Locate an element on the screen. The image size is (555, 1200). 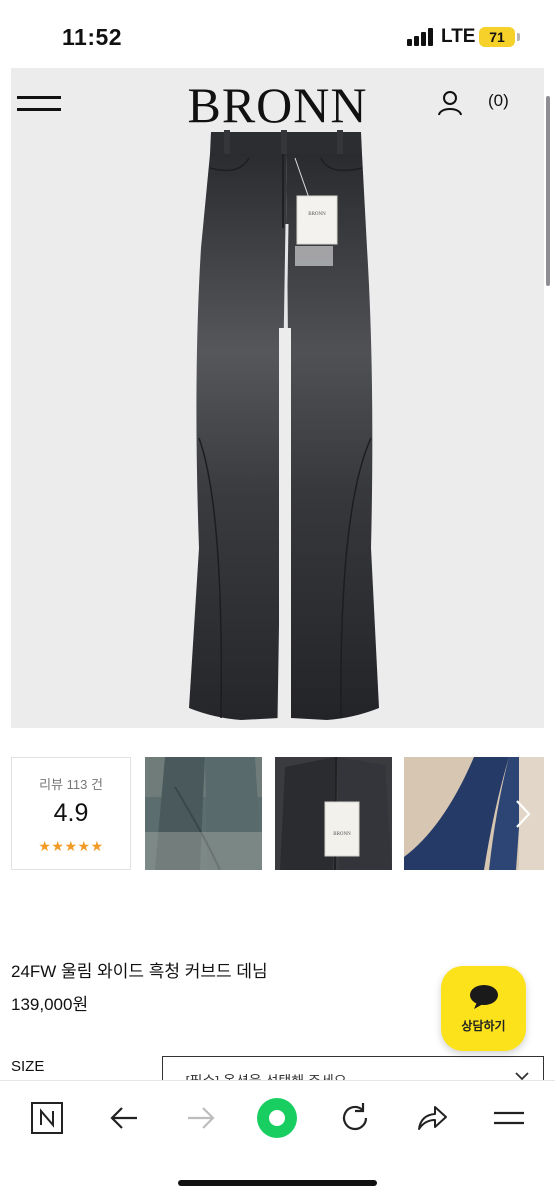
review-summary: 리뷰 113 건 4.9 ★★★★★ is located at coordinates (71, 813).